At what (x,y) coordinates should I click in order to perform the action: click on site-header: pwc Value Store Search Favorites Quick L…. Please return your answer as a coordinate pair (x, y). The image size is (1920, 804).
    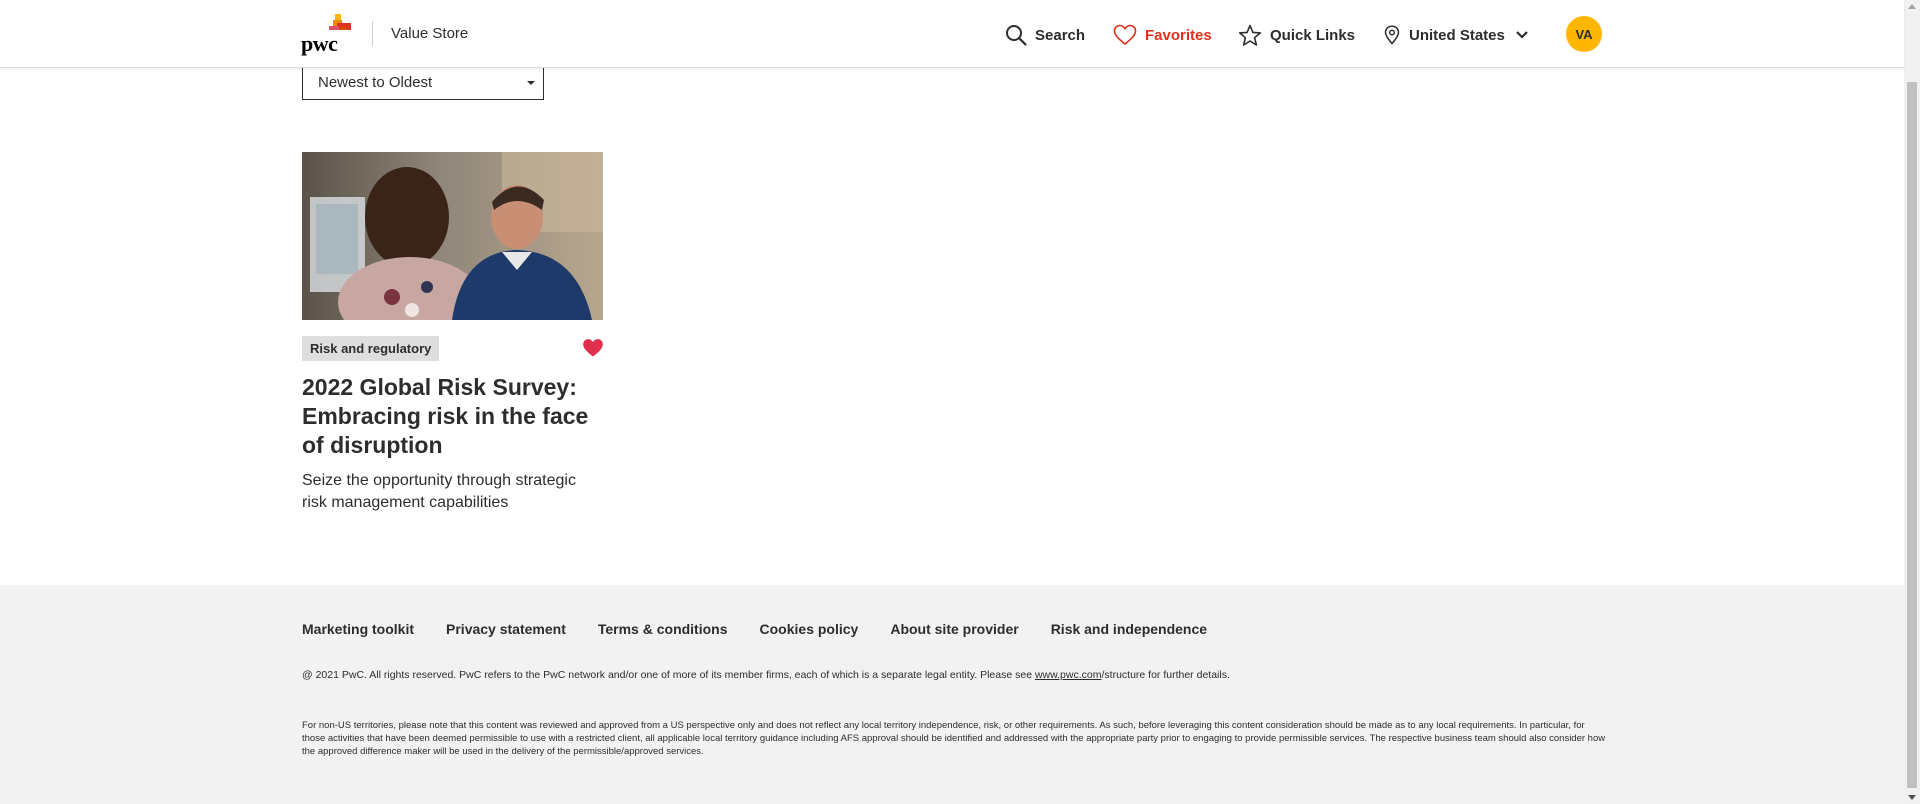
    Looking at the image, I should click on (952, 34).